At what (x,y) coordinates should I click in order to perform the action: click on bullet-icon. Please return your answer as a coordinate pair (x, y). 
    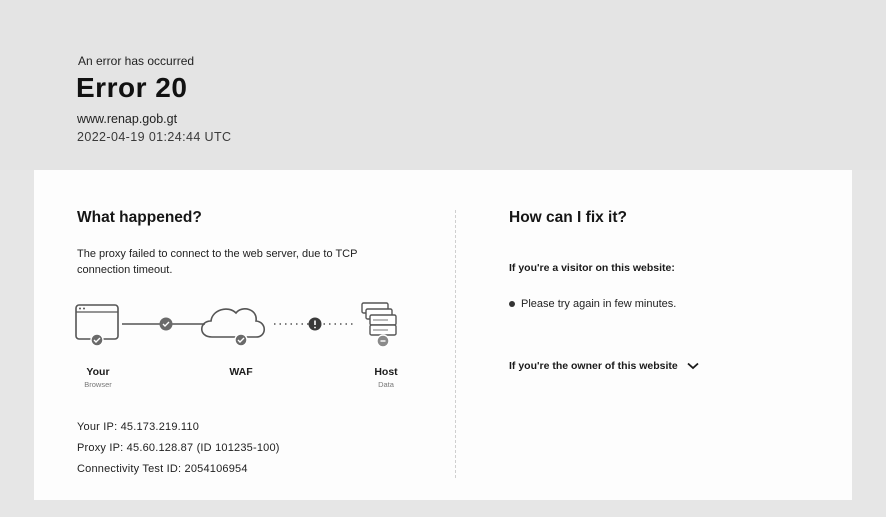
    Looking at the image, I should click on (512, 304).